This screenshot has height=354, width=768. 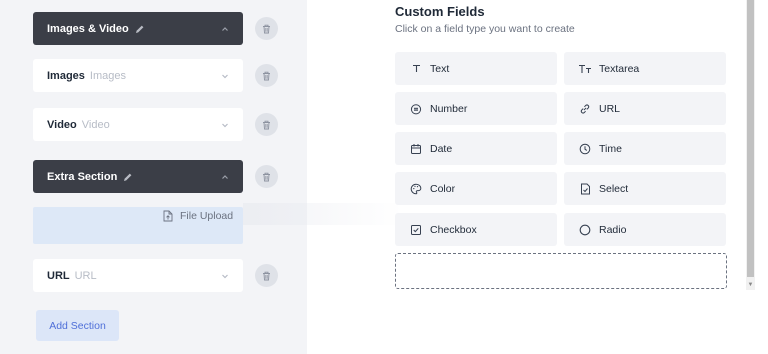 What do you see at coordinates (750, 138) in the screenshot?
I see `scrollbar-thumb` at bounding box center [750, 138].